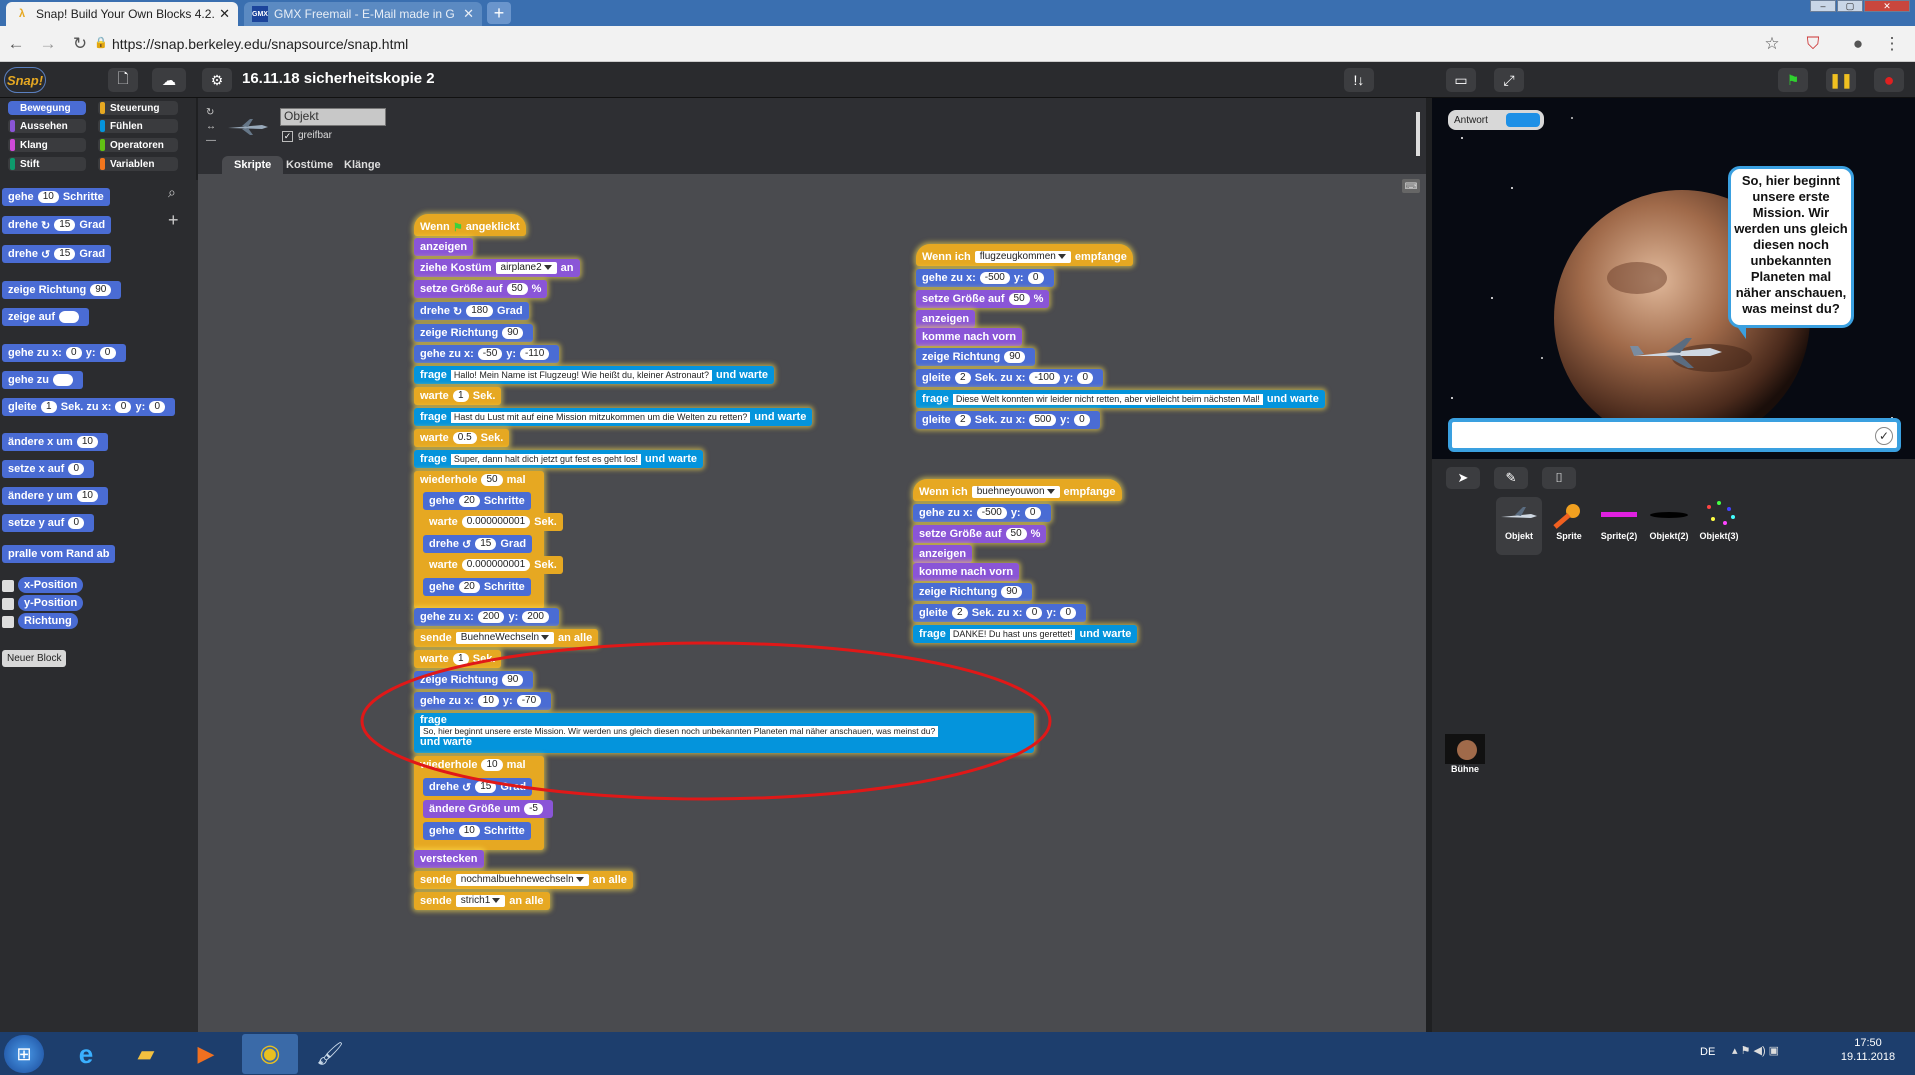  I want to click on palette-block-change-y: ändere y um 10, so click(55, 496).